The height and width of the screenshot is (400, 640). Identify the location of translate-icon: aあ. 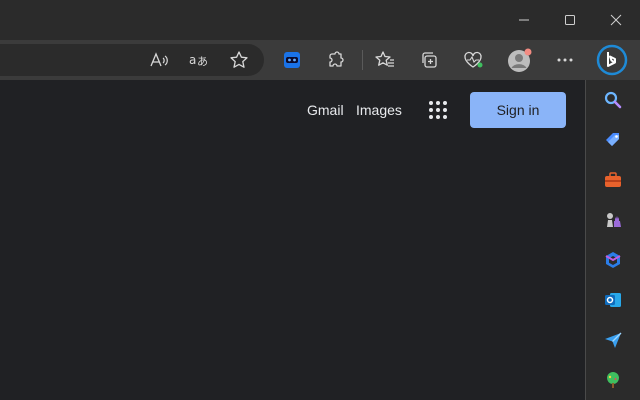
(198, 60).